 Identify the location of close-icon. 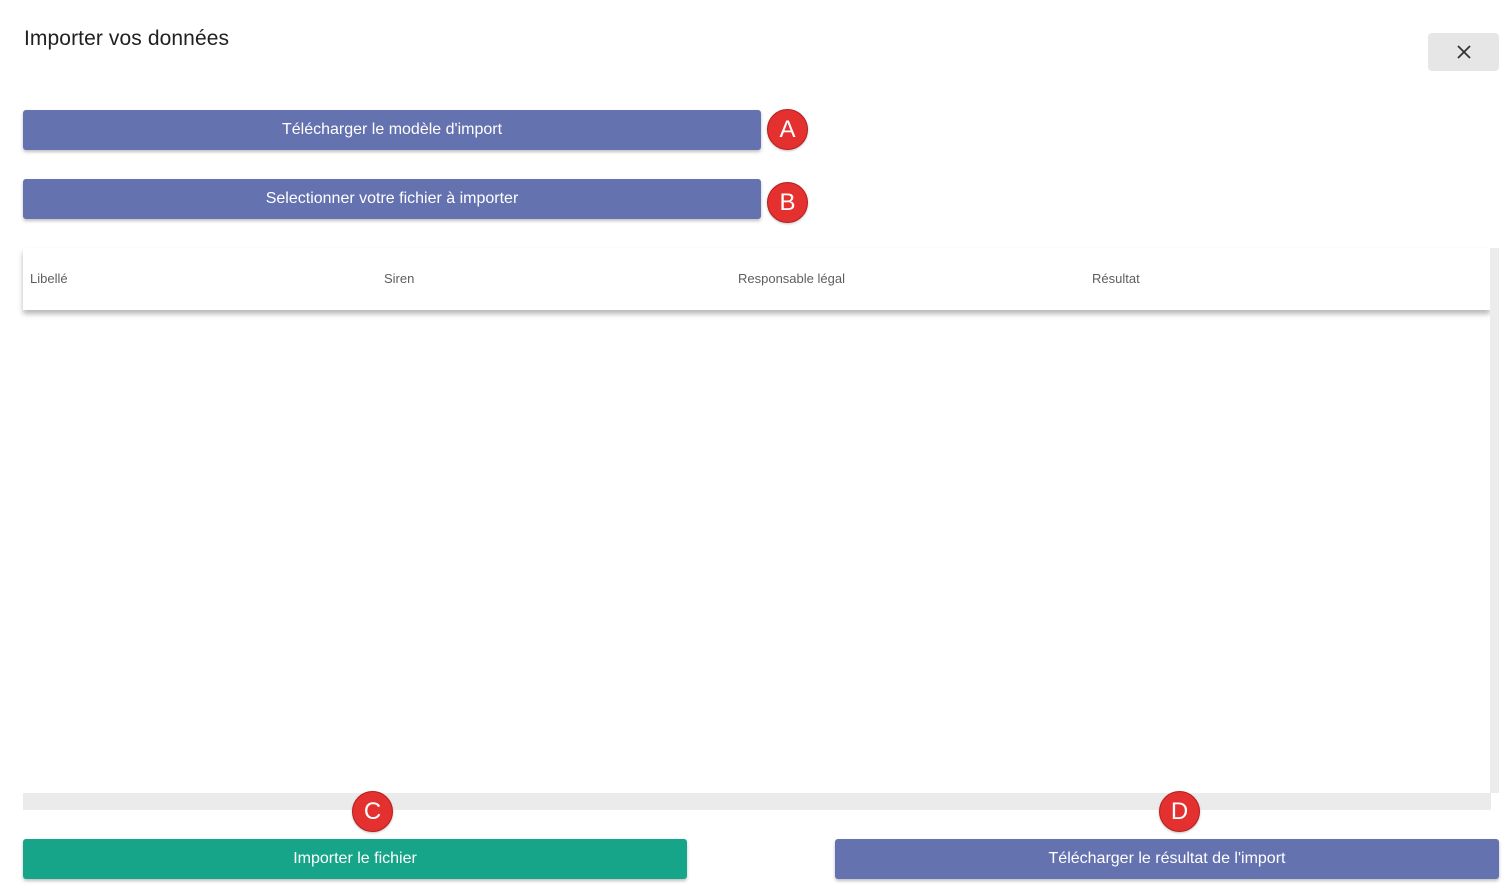
(1463, 52).